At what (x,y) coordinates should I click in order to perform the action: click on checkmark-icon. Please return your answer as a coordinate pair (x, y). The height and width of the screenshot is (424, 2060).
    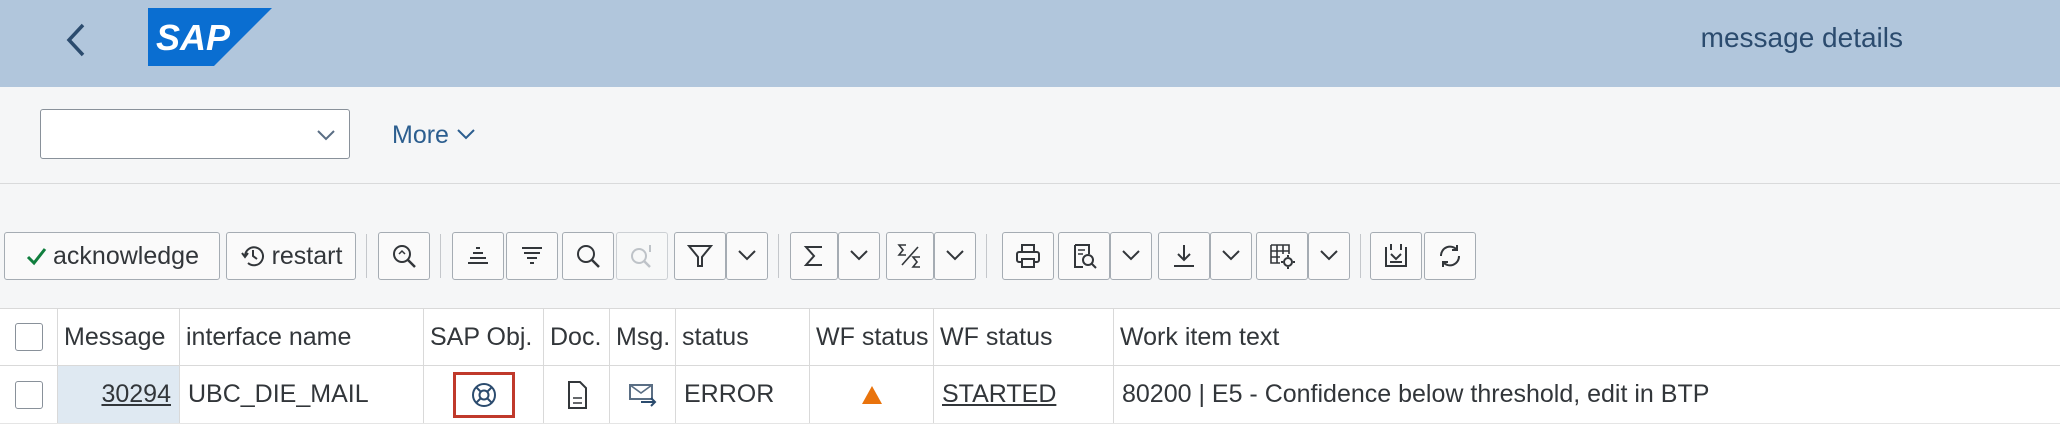
    Looking at the image, I should click on (36, 257).